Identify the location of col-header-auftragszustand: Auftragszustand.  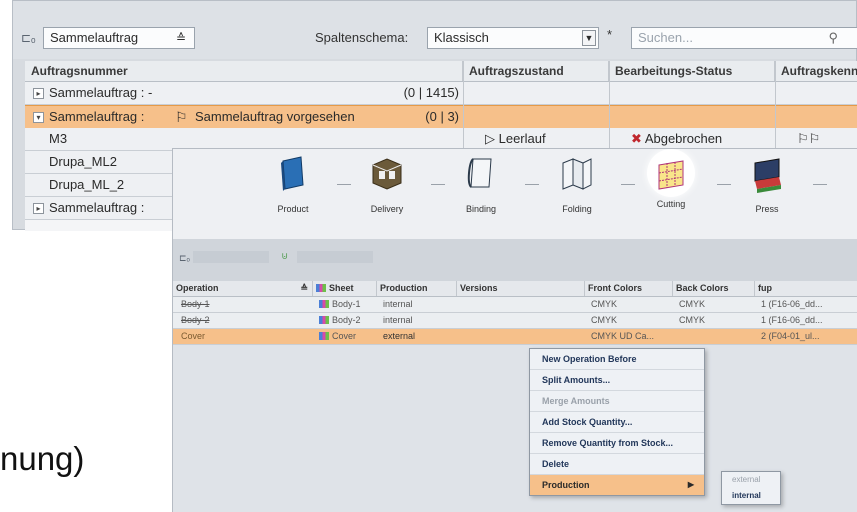
(536, 71).